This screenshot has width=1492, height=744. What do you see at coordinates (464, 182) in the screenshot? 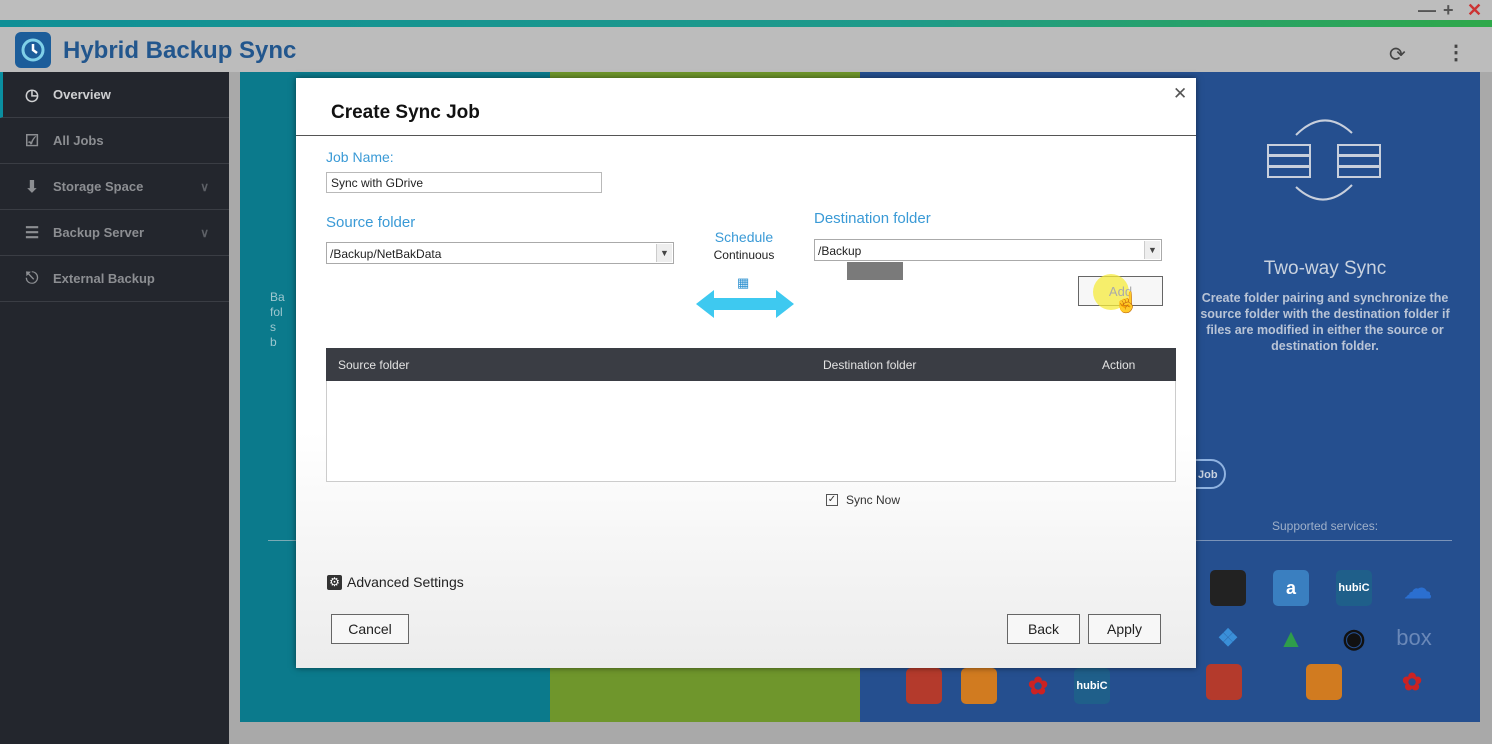
I see `job-name-input: Sync with GDrive` at bounding box center [464, 182].